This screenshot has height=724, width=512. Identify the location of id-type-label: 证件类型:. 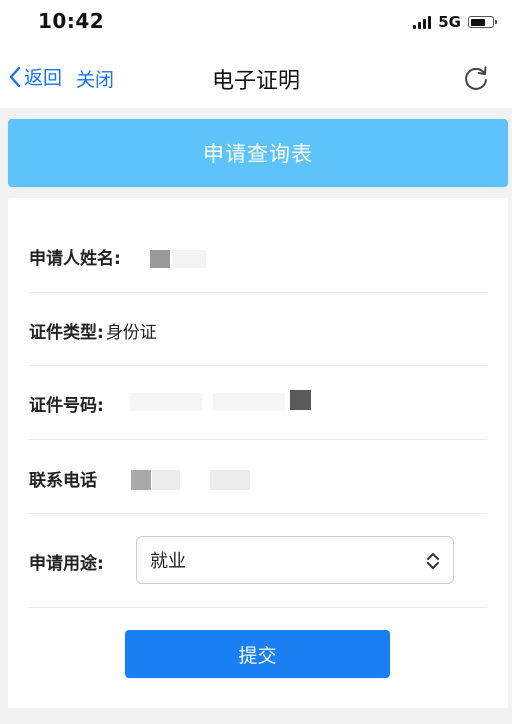
(66, 333).